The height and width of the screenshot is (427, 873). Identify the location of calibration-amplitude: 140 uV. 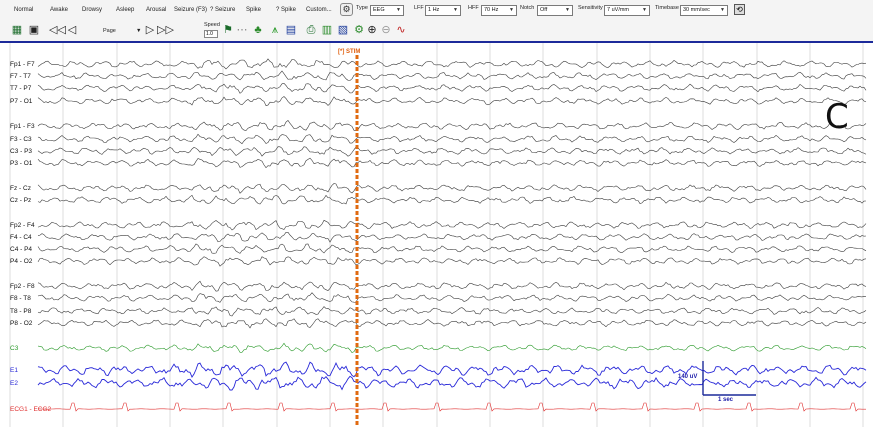
(688, 377).